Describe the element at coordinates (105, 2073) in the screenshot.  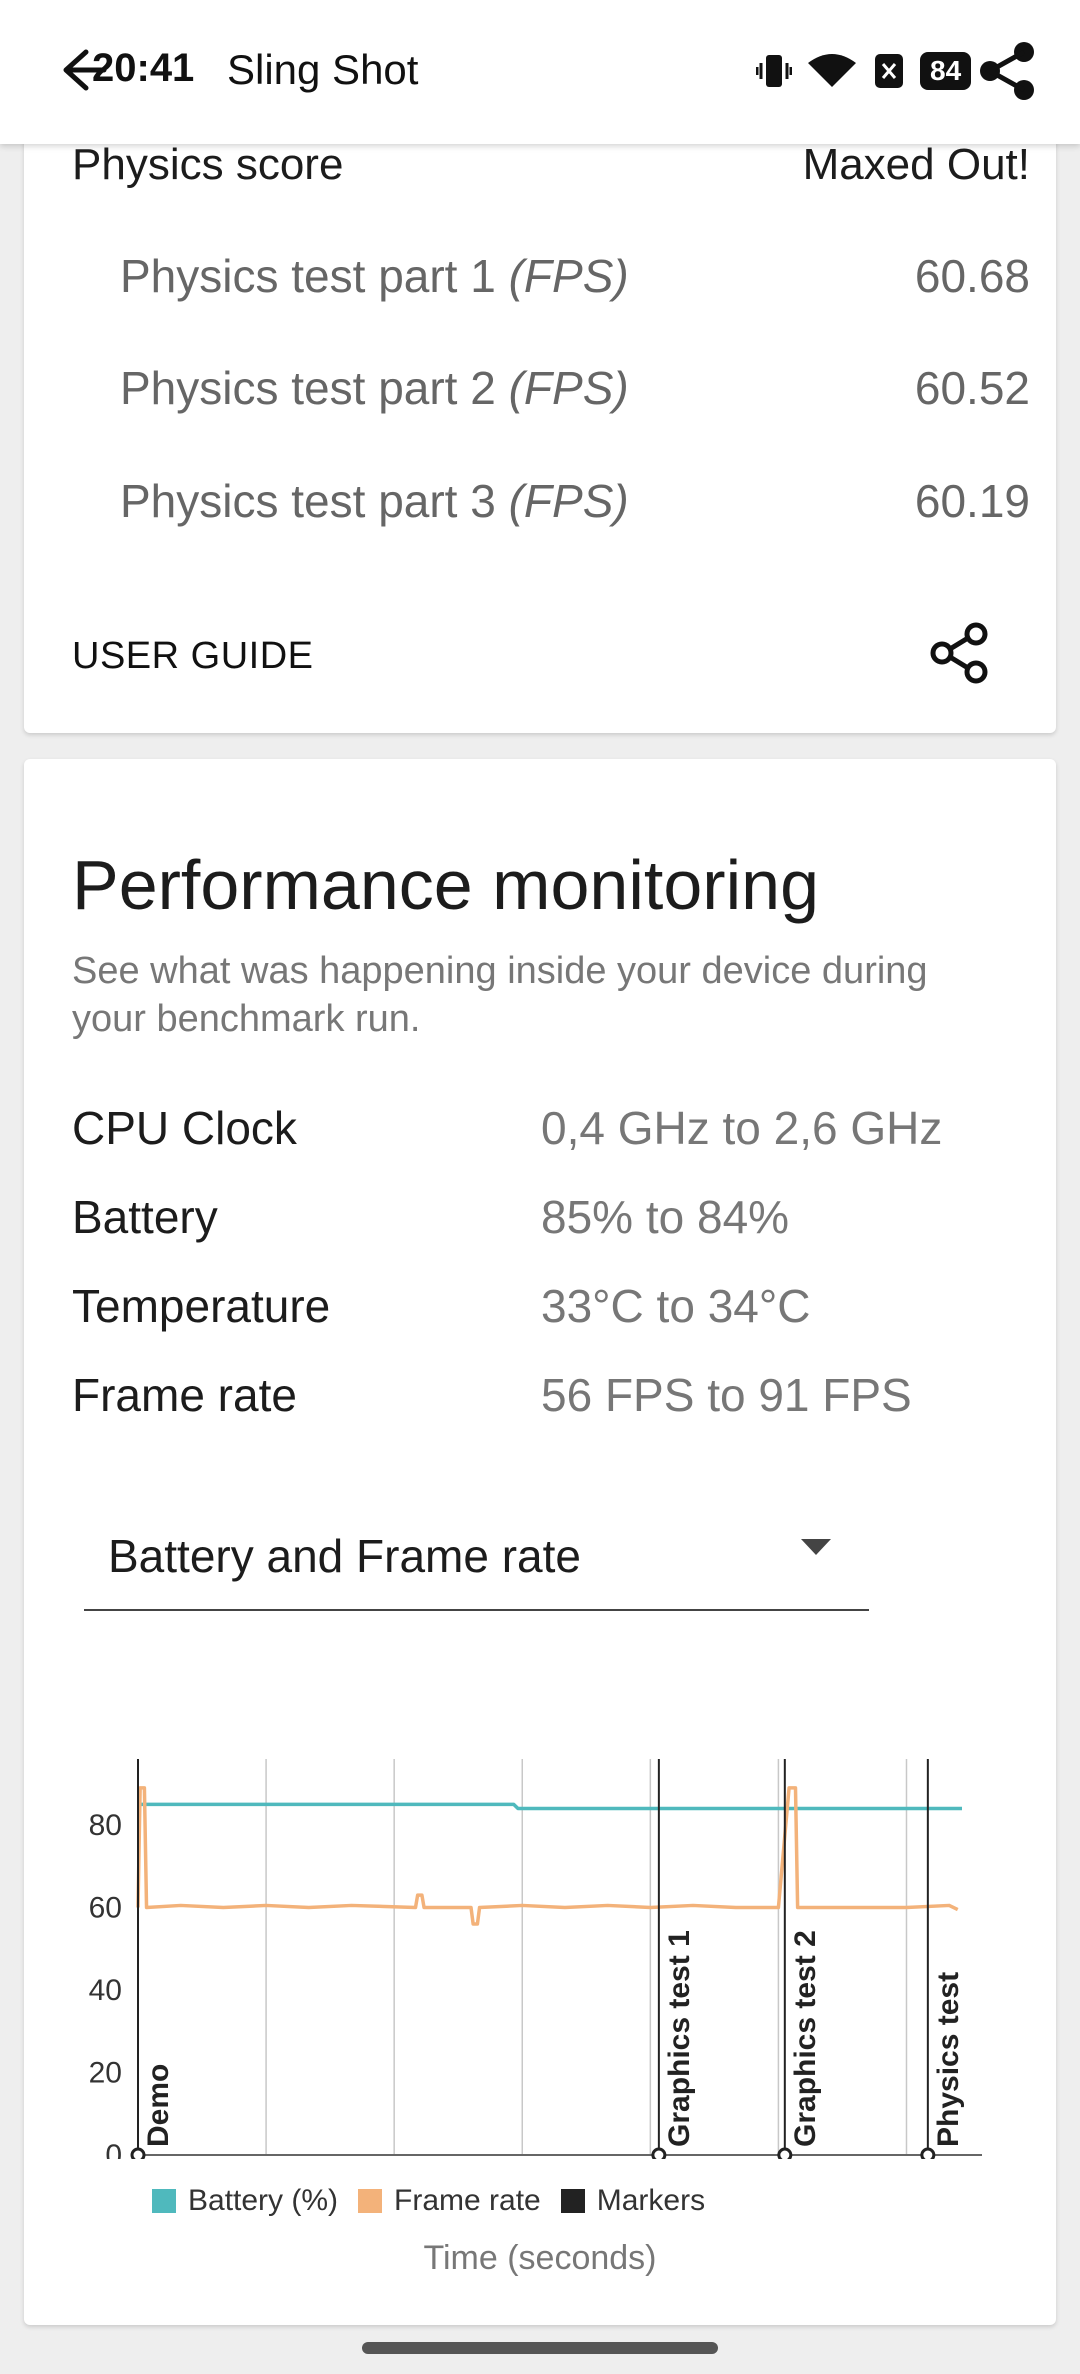
I see `y-tick-label: 20` at that location.